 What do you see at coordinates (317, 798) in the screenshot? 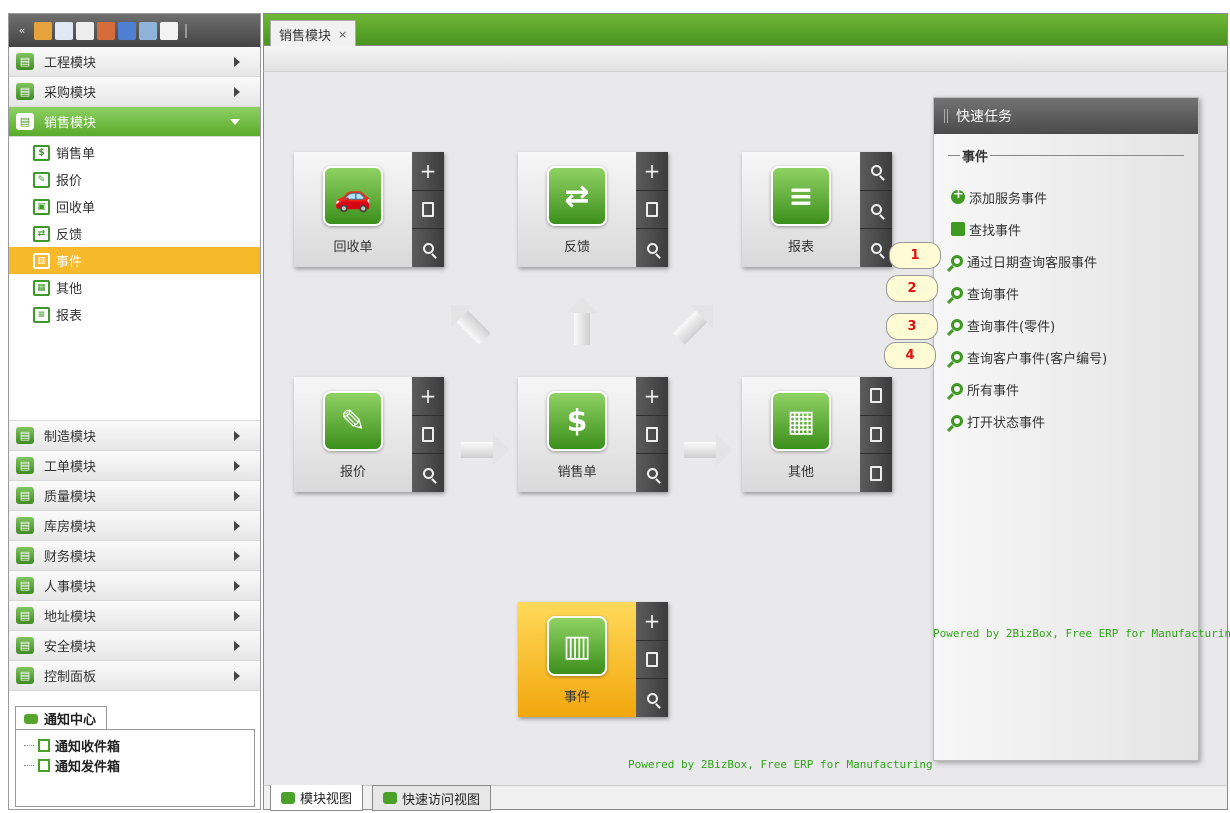
I see `tab-module-view: 模块视图` at bounding box center [317, 798].